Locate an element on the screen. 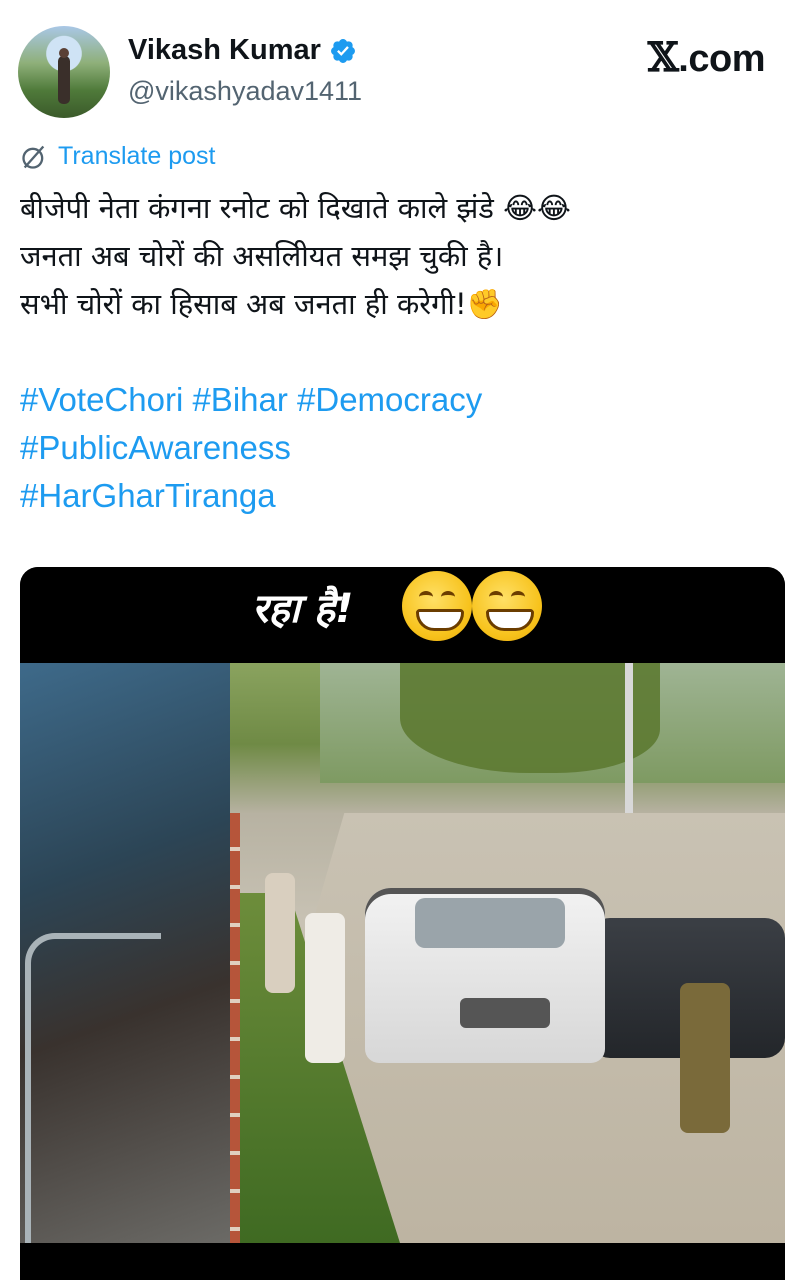 The image size is (805, 1280). translate-post-button: Translate post is located at coordinates (117, 156).